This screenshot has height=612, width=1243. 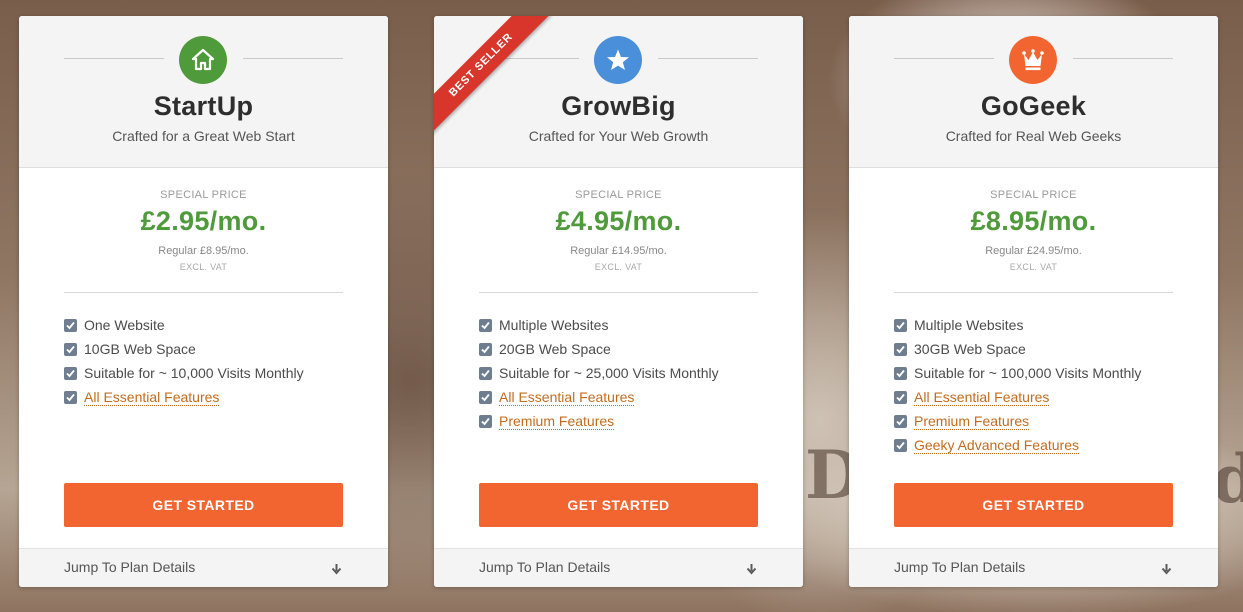 What do you see at coordinates (203, 106) in the screenshot?
I see `plan-name: StartUp` at bounding box center [203, 106].